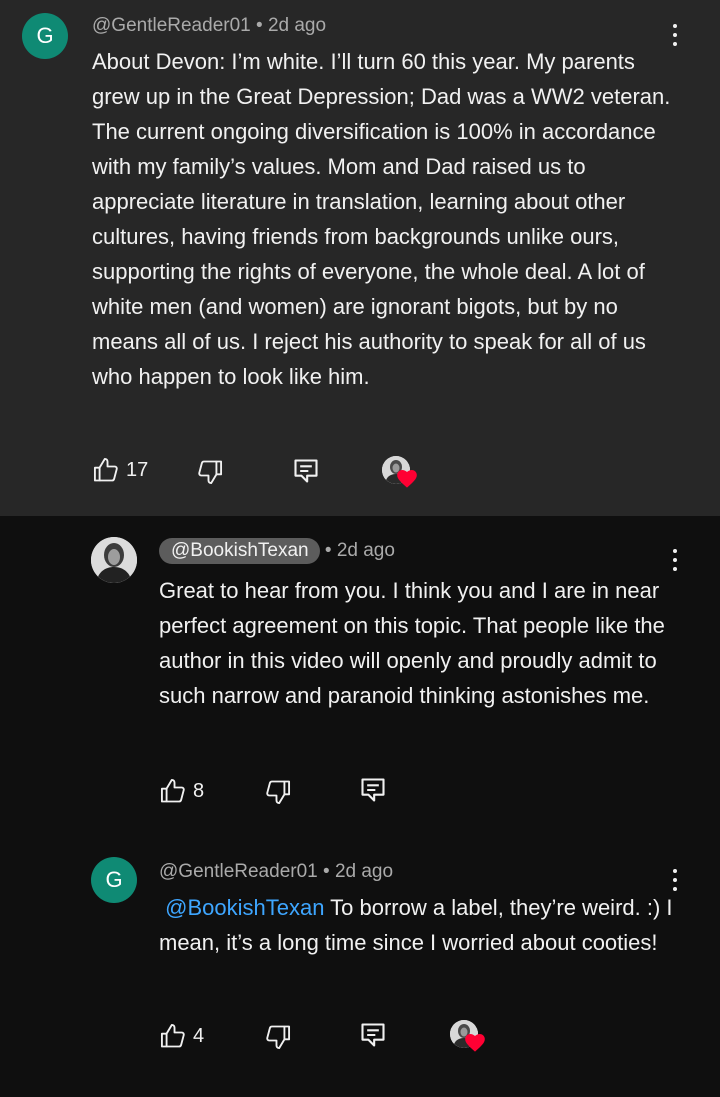 Image resolution: width=720 pixels, height=1097 pixels. Describe the element at coordinates (244, 907) in the screenshot. I see `mention-link: @BookishTexan` at that location.